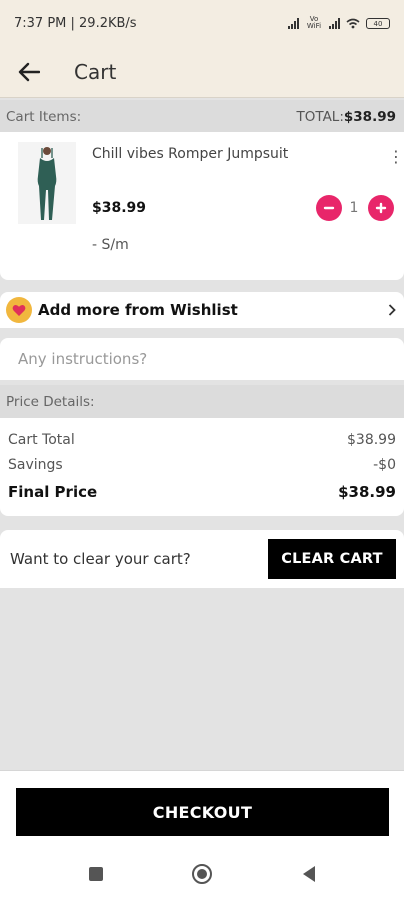  Describe the element at coordinates (293, 23) in the screenshot. I see `signal-icon` at that location.